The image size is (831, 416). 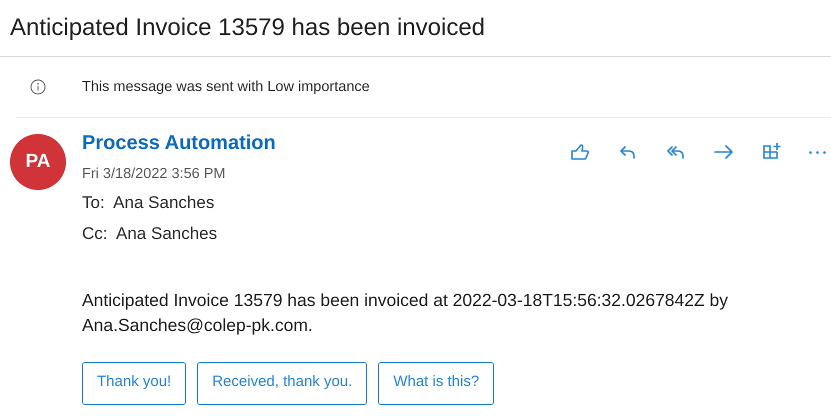 I want to click on quick-reply-button: What is this?, so click(x=436, y=383).